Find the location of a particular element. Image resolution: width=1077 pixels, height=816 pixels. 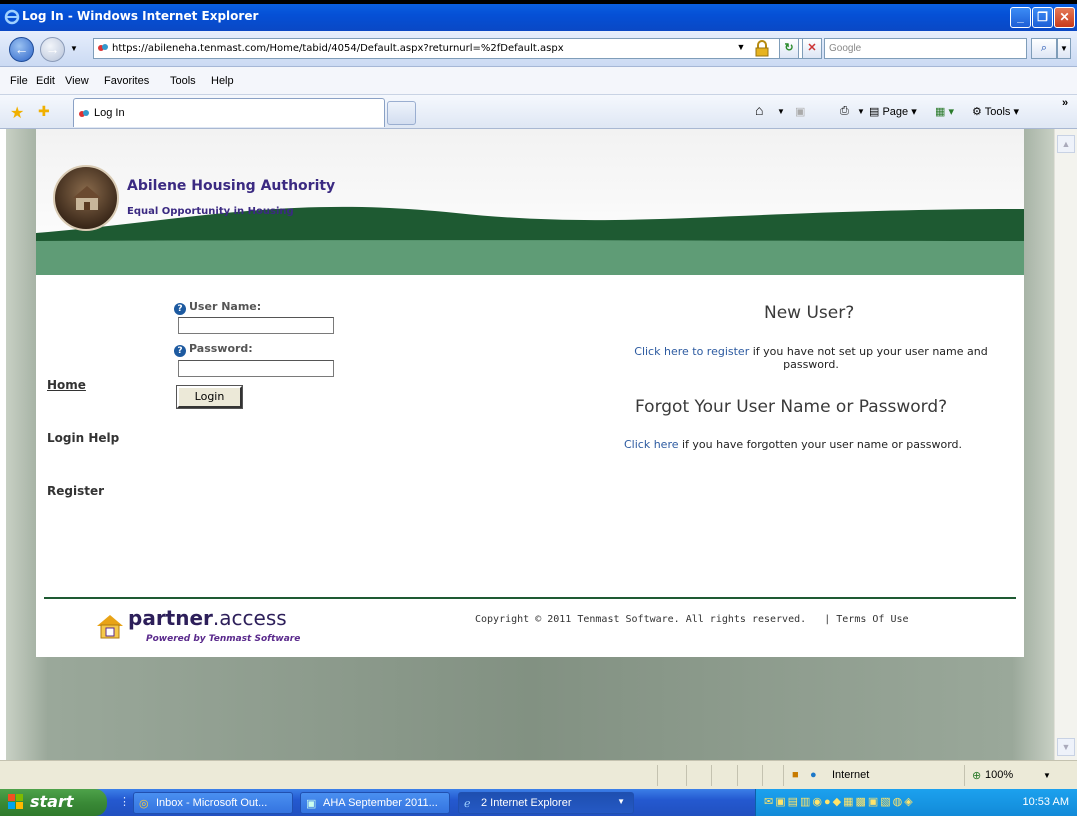

menu-view: View is located at coordinates (77, 81).